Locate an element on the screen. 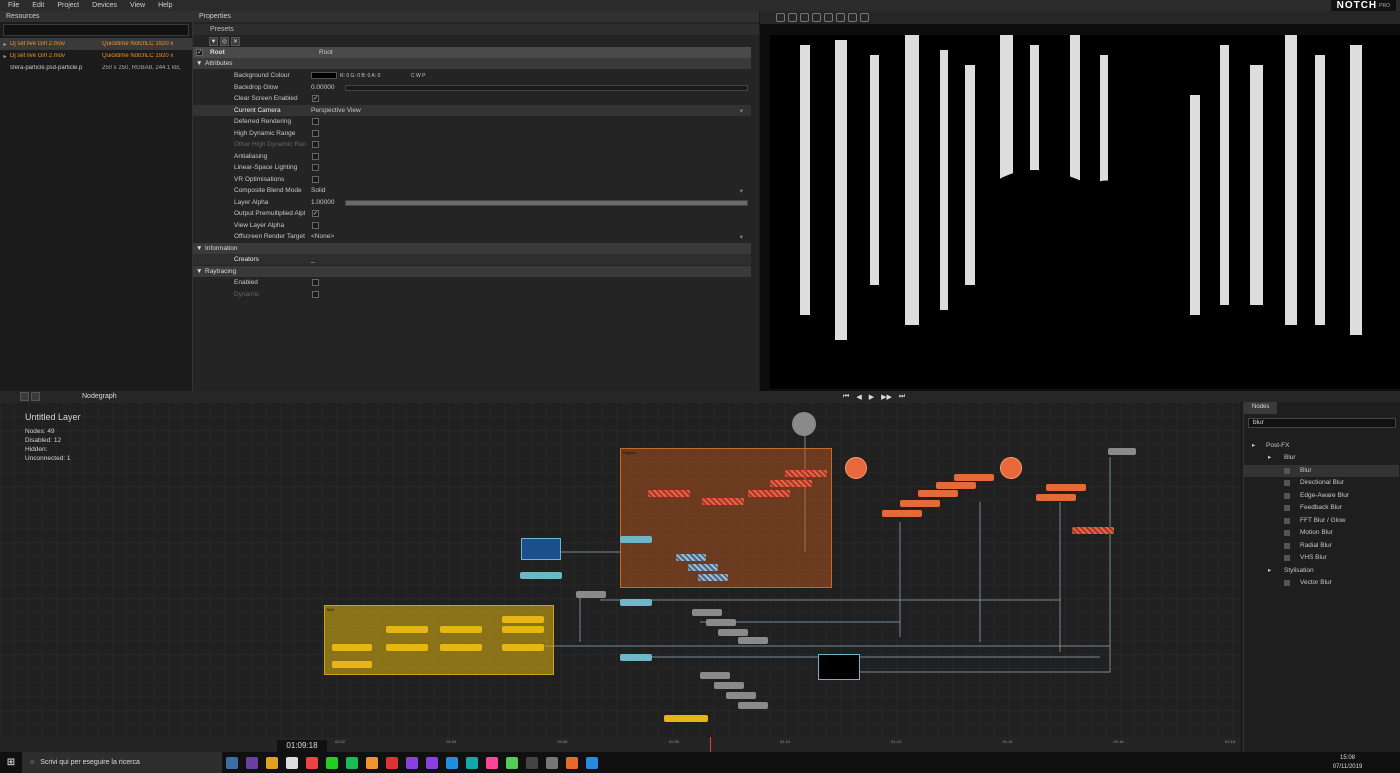 The height and width of the screenshot is (773, 1400). prop-offscreen: Offscreen Render Target <None> ▾ is located at coordinates (472, 236).